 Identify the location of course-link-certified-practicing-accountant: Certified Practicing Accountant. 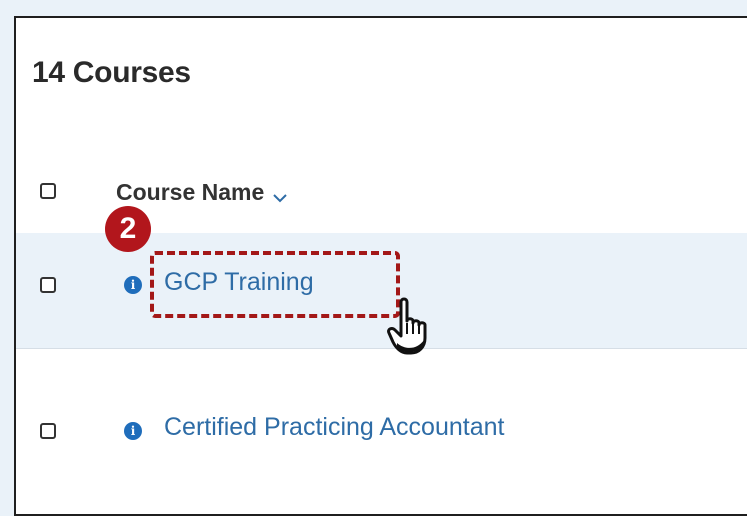
(334, 427).